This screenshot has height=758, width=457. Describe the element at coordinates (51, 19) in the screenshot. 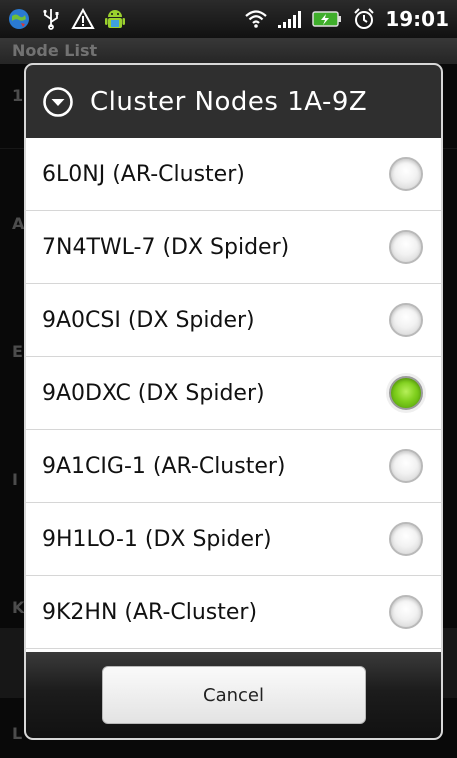

I see `usb-icon` at that location.